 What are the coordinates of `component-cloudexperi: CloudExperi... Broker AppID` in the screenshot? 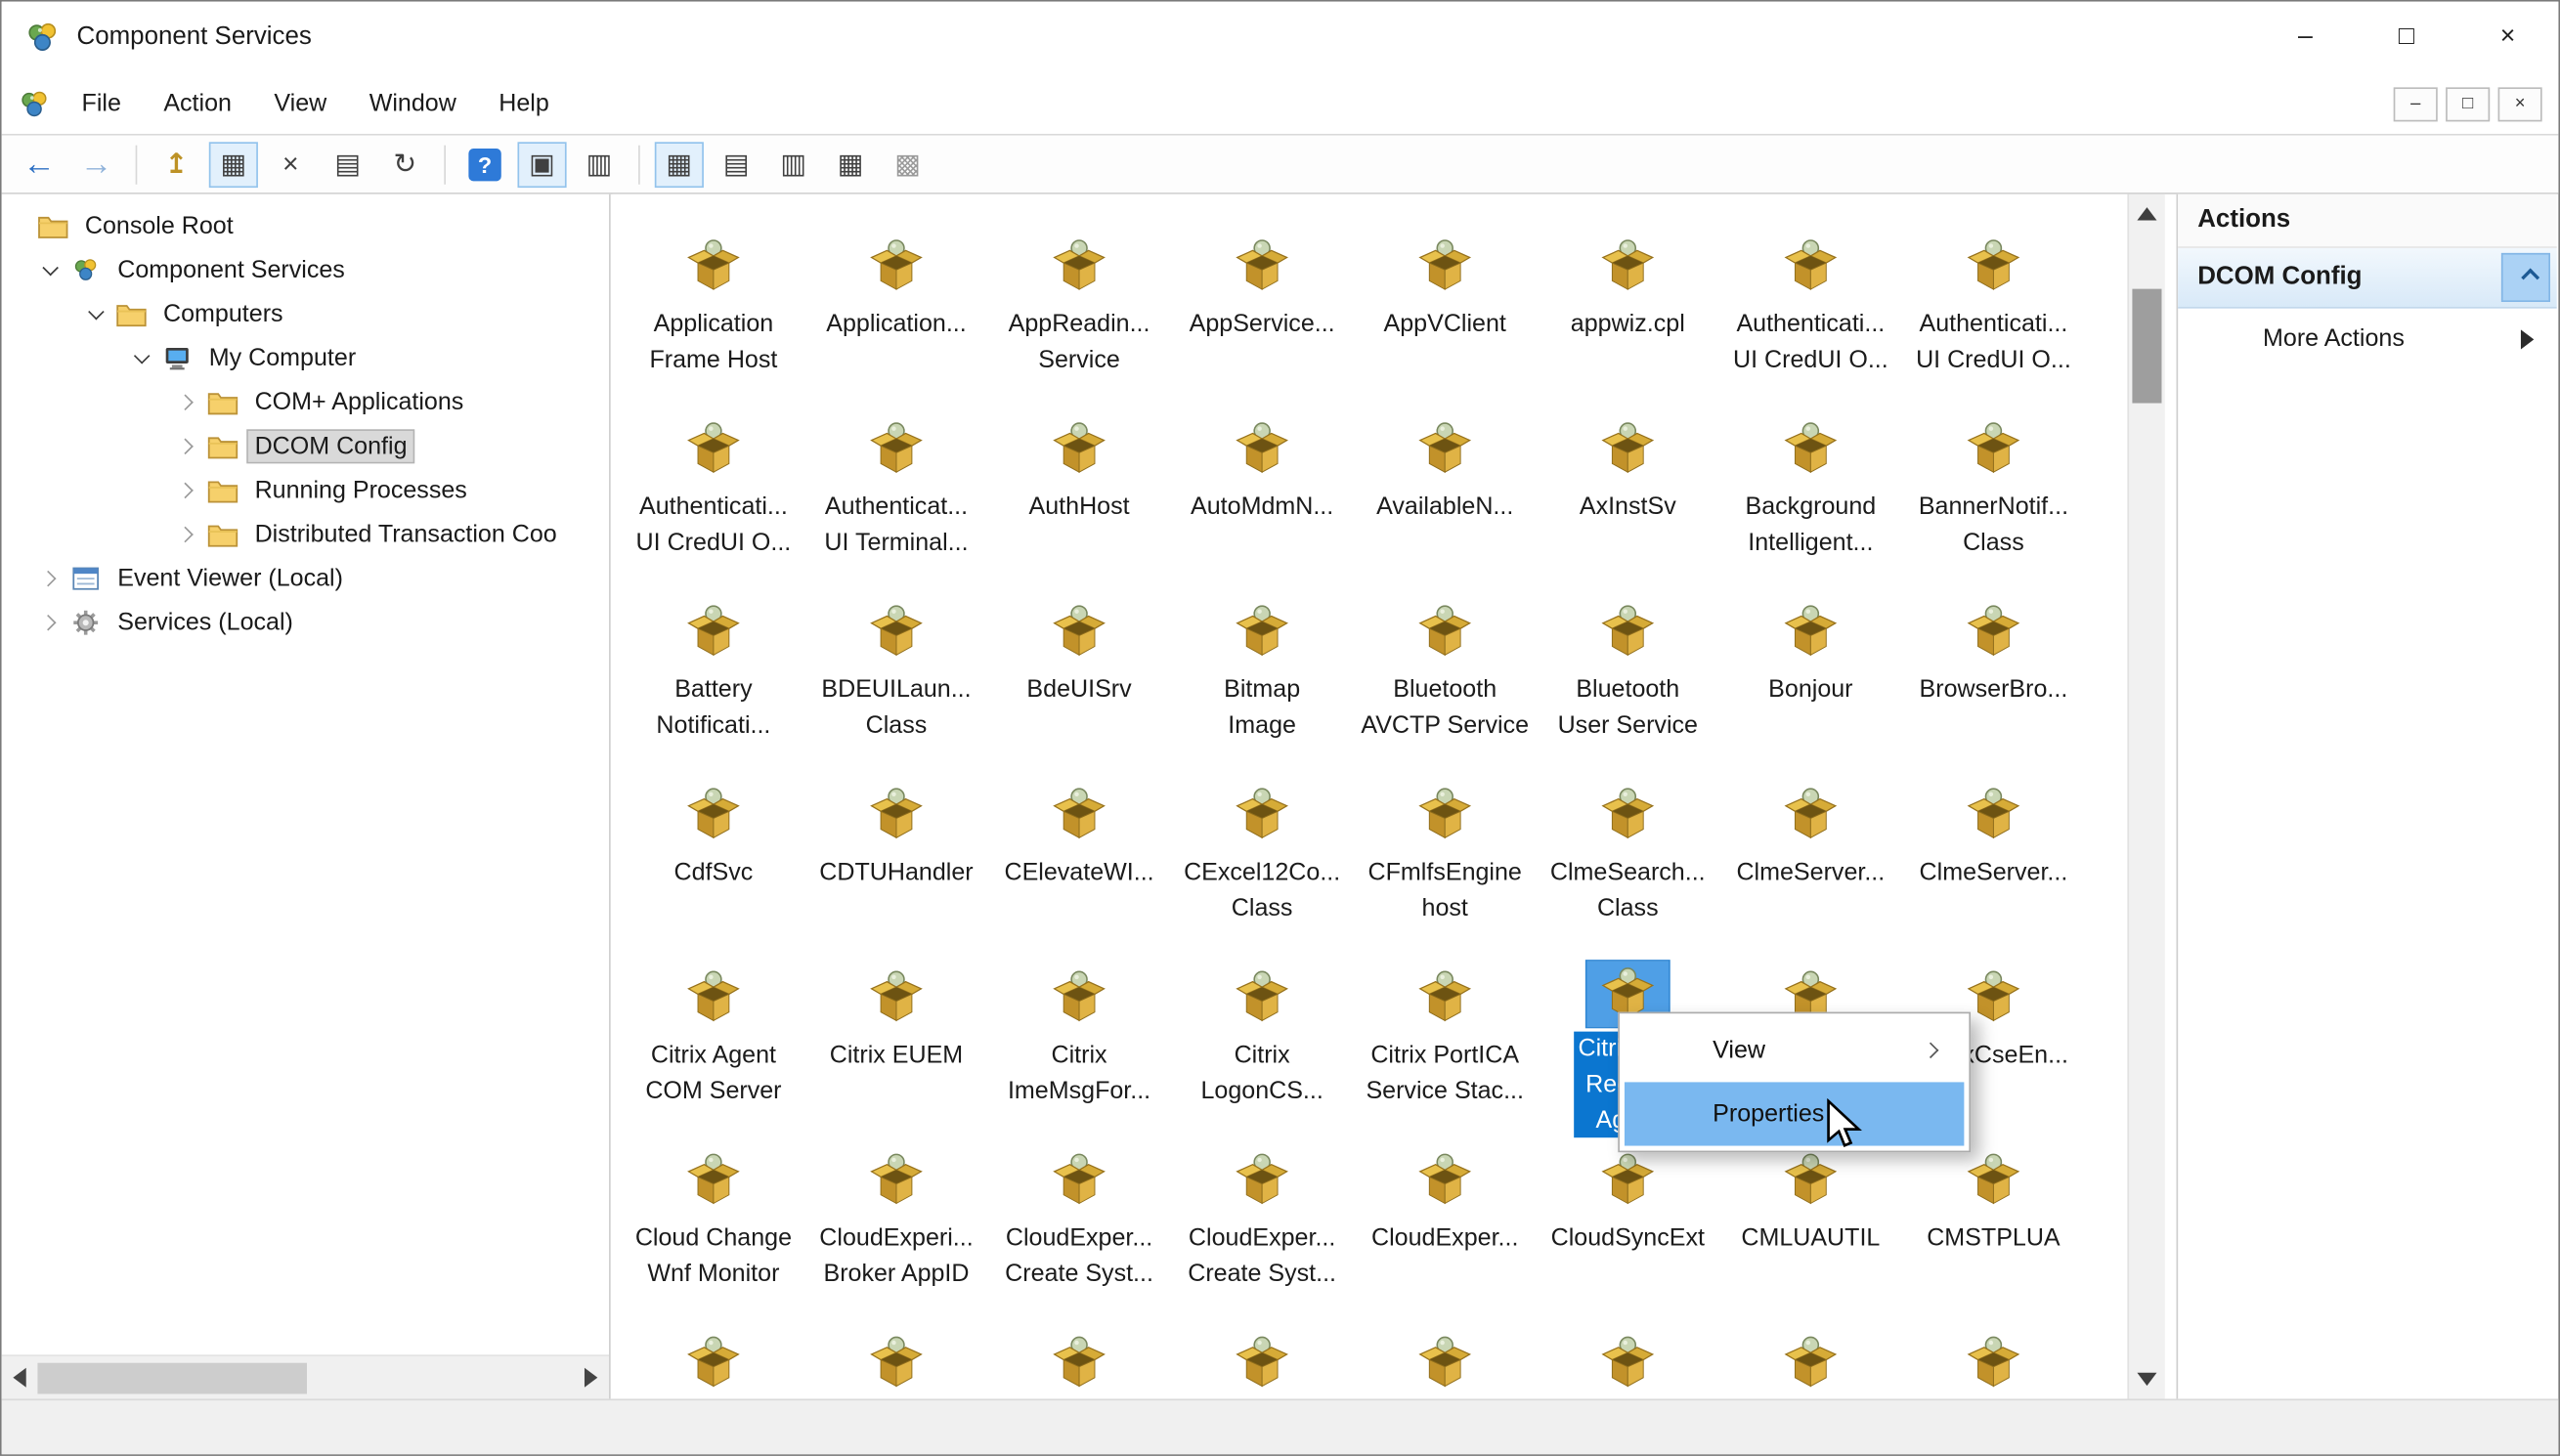 It's located at (895, 1219).